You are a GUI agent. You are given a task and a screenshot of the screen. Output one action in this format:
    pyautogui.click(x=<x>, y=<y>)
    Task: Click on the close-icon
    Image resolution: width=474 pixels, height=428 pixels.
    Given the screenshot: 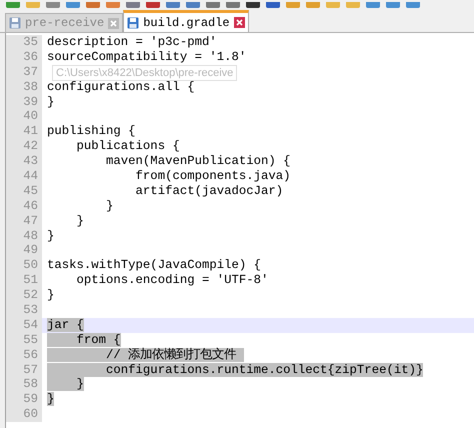 What is the action you would take?
    pyautogui.click(x=239, y=22)
    